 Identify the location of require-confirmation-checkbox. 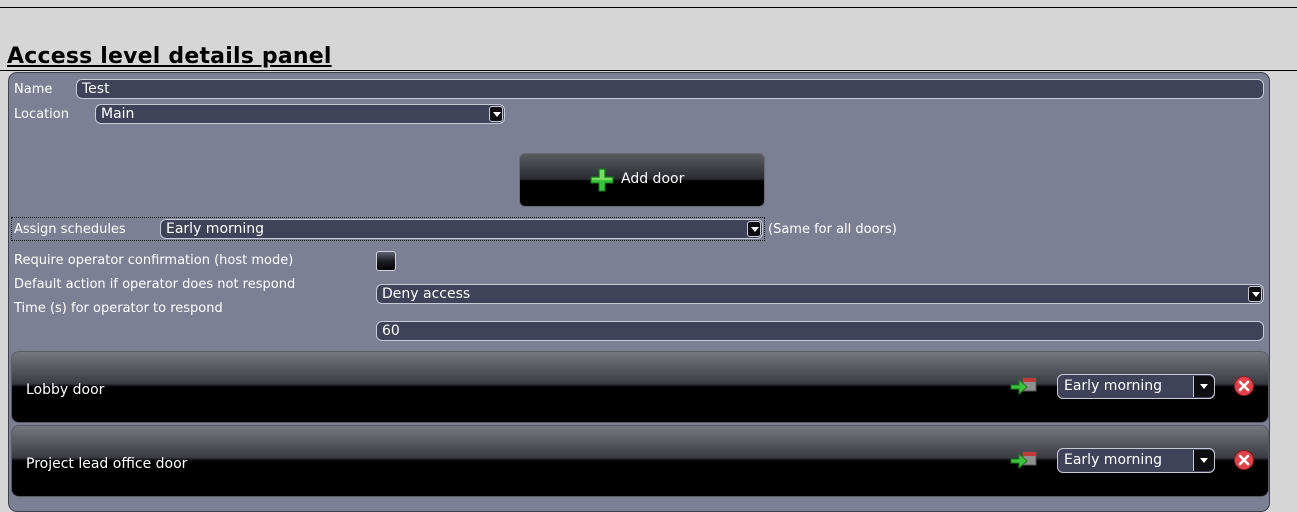
(386, 261).